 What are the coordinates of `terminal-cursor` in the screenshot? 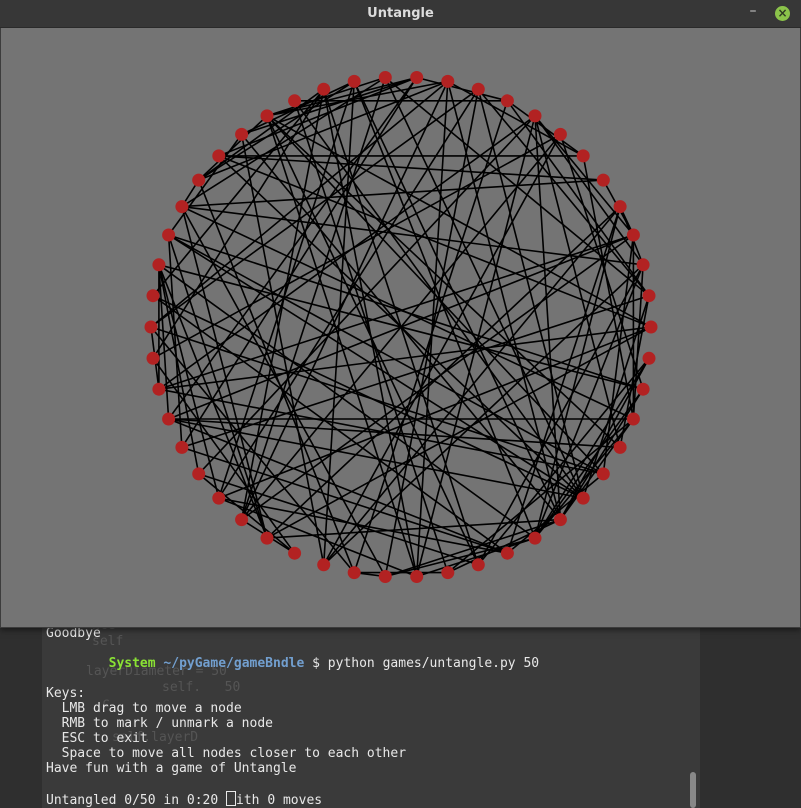 It's located at (231, 798).